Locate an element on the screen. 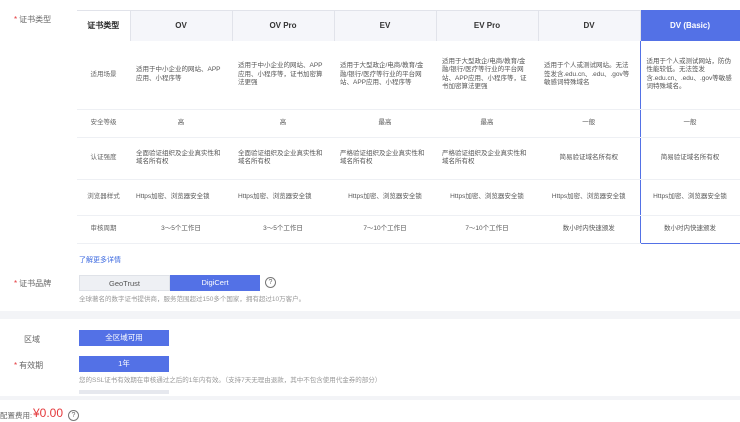 This screenshot has height=422, width=740. header-ov-pro: OV Pro is located at coordinates (283, 25).